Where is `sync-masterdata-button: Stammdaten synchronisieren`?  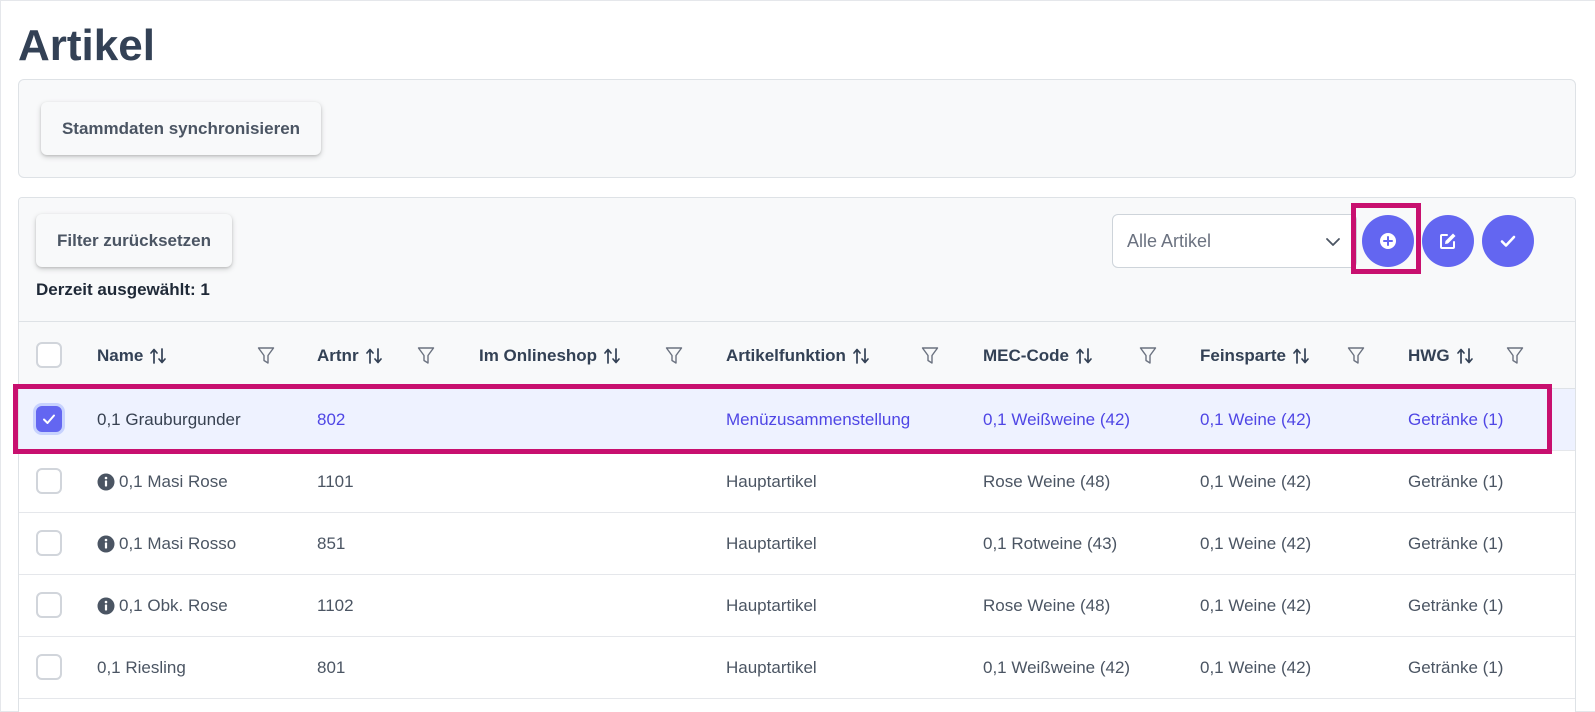 sync-masterdata-button: Stammdaten synchronisieren is located at coordinates (181, 128).